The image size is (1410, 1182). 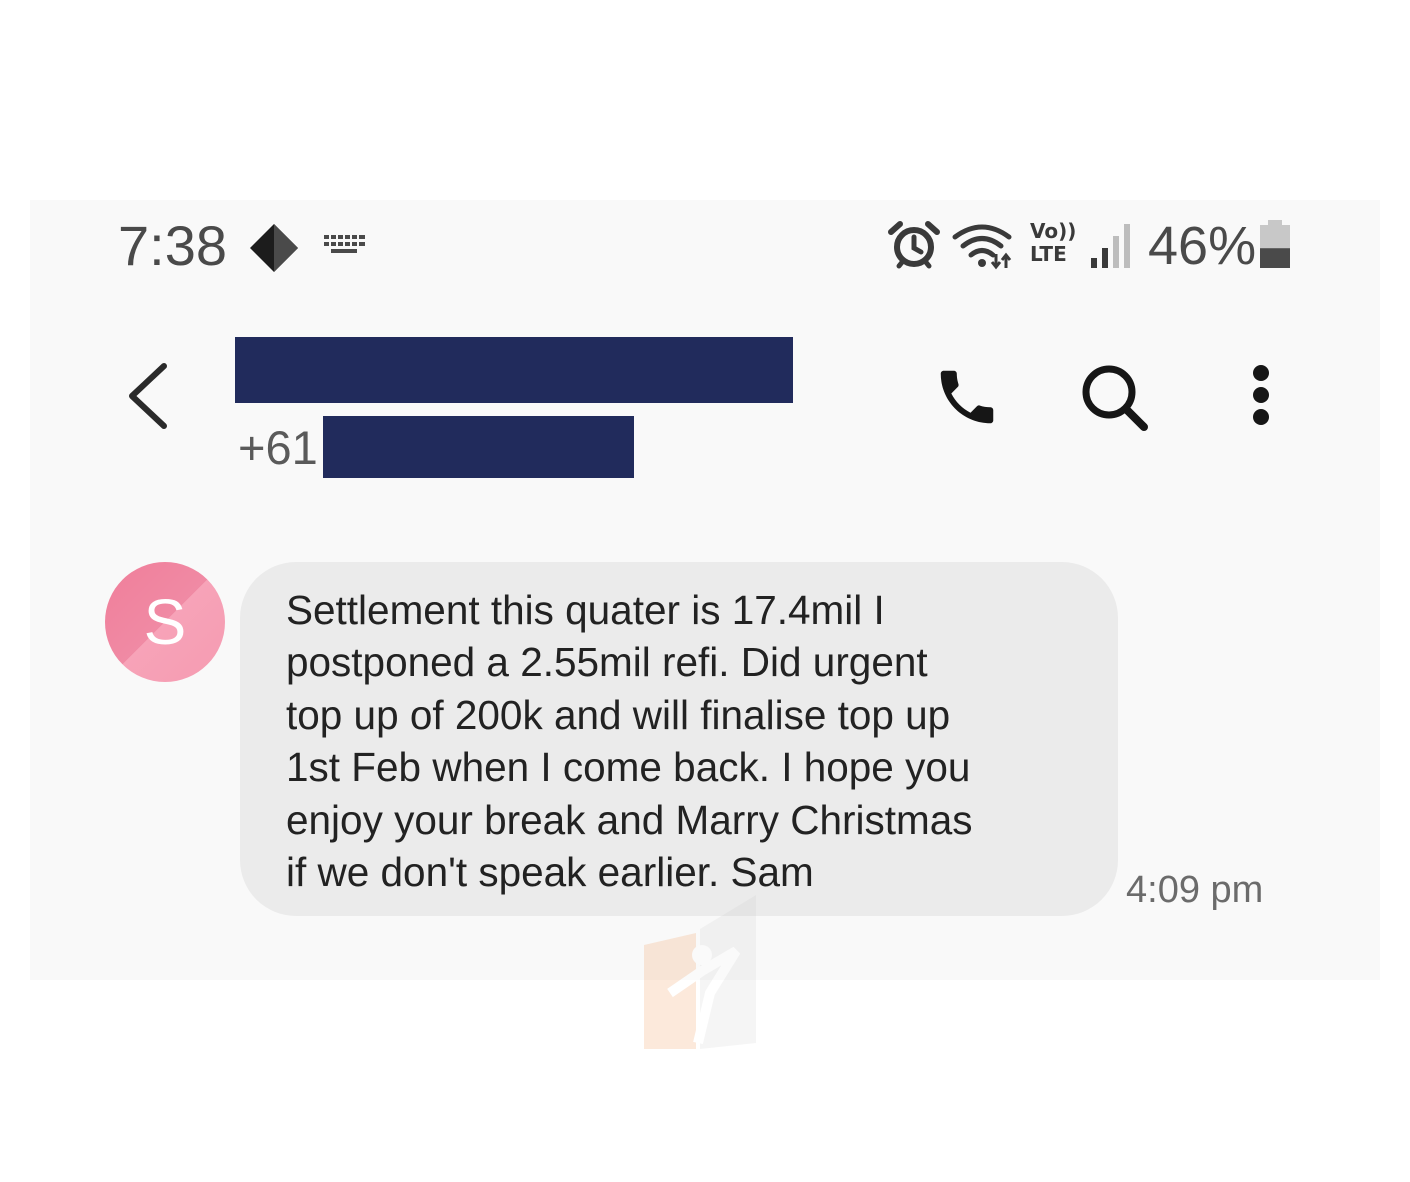 What do you see at coordinates (172, 245) in the screenshot?
I see `status-time: 7:38` at bounding box center [172, 245].